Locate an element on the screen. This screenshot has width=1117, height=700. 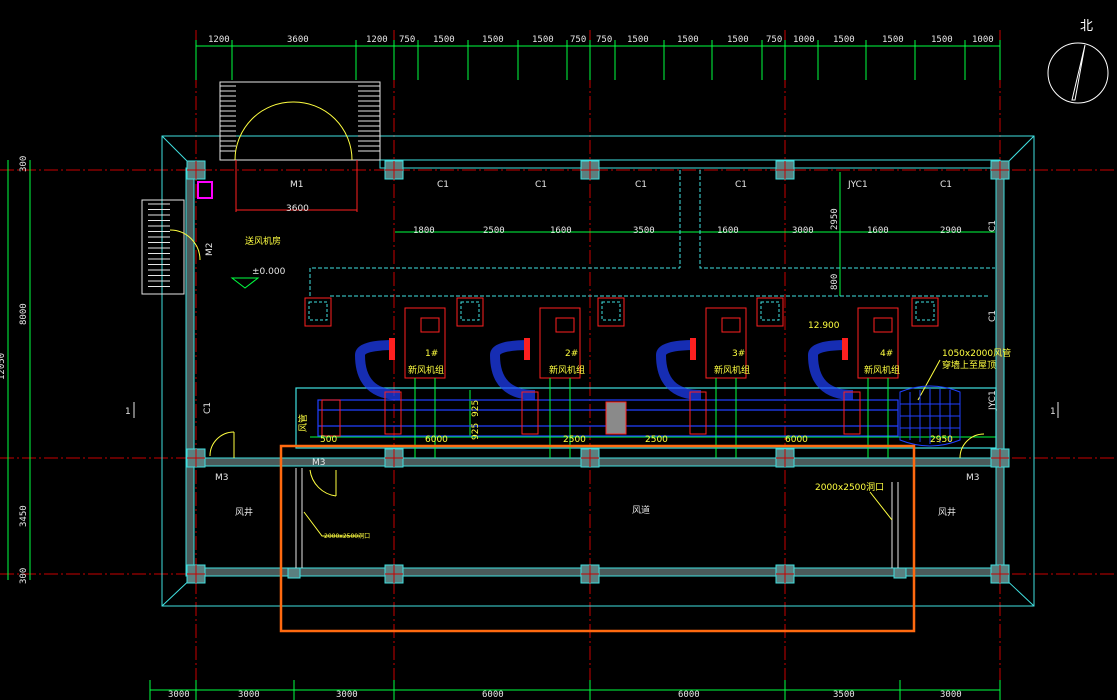
section-mark-right: 1 is located at coordinates (1053, 412).